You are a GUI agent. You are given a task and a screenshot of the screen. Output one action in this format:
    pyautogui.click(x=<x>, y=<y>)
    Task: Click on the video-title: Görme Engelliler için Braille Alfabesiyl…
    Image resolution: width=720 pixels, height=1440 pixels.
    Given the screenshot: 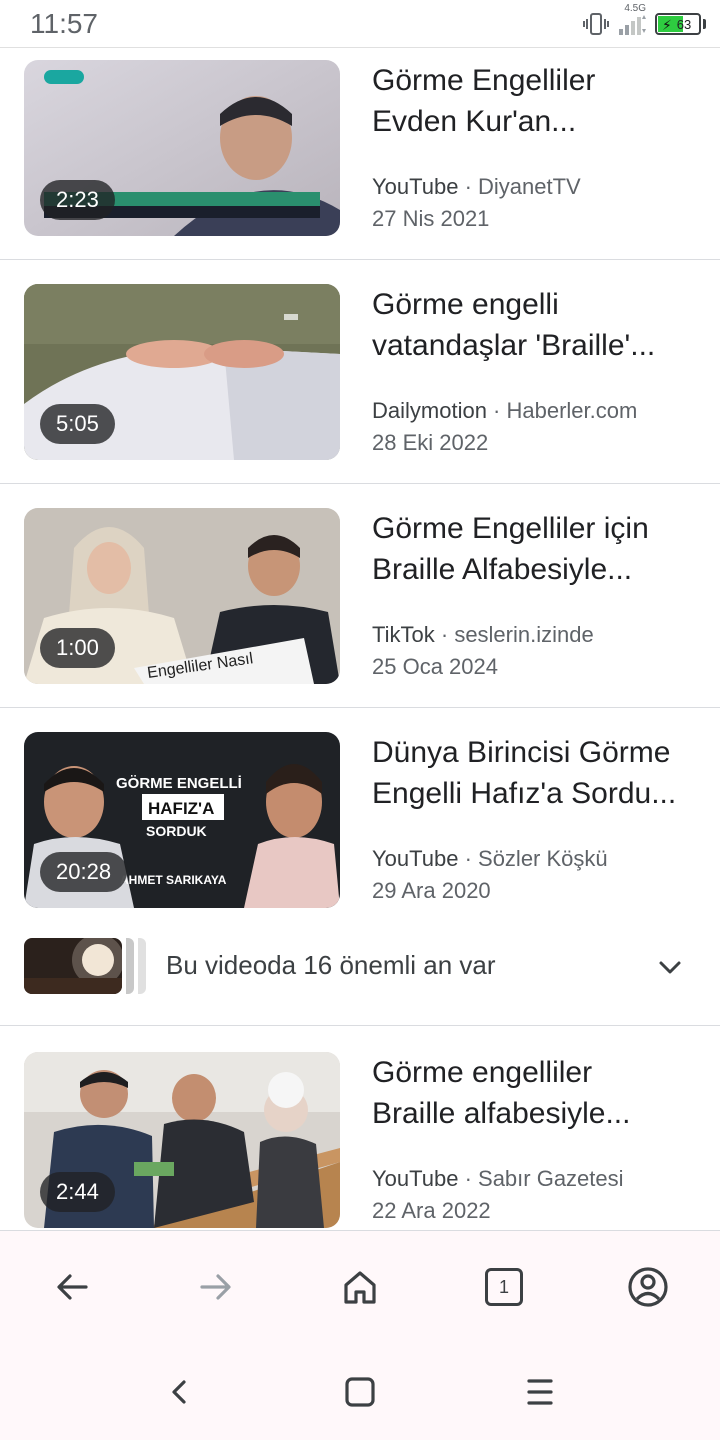 What is the action you would take?
    pyautogui.click(x=537, y=549)
    